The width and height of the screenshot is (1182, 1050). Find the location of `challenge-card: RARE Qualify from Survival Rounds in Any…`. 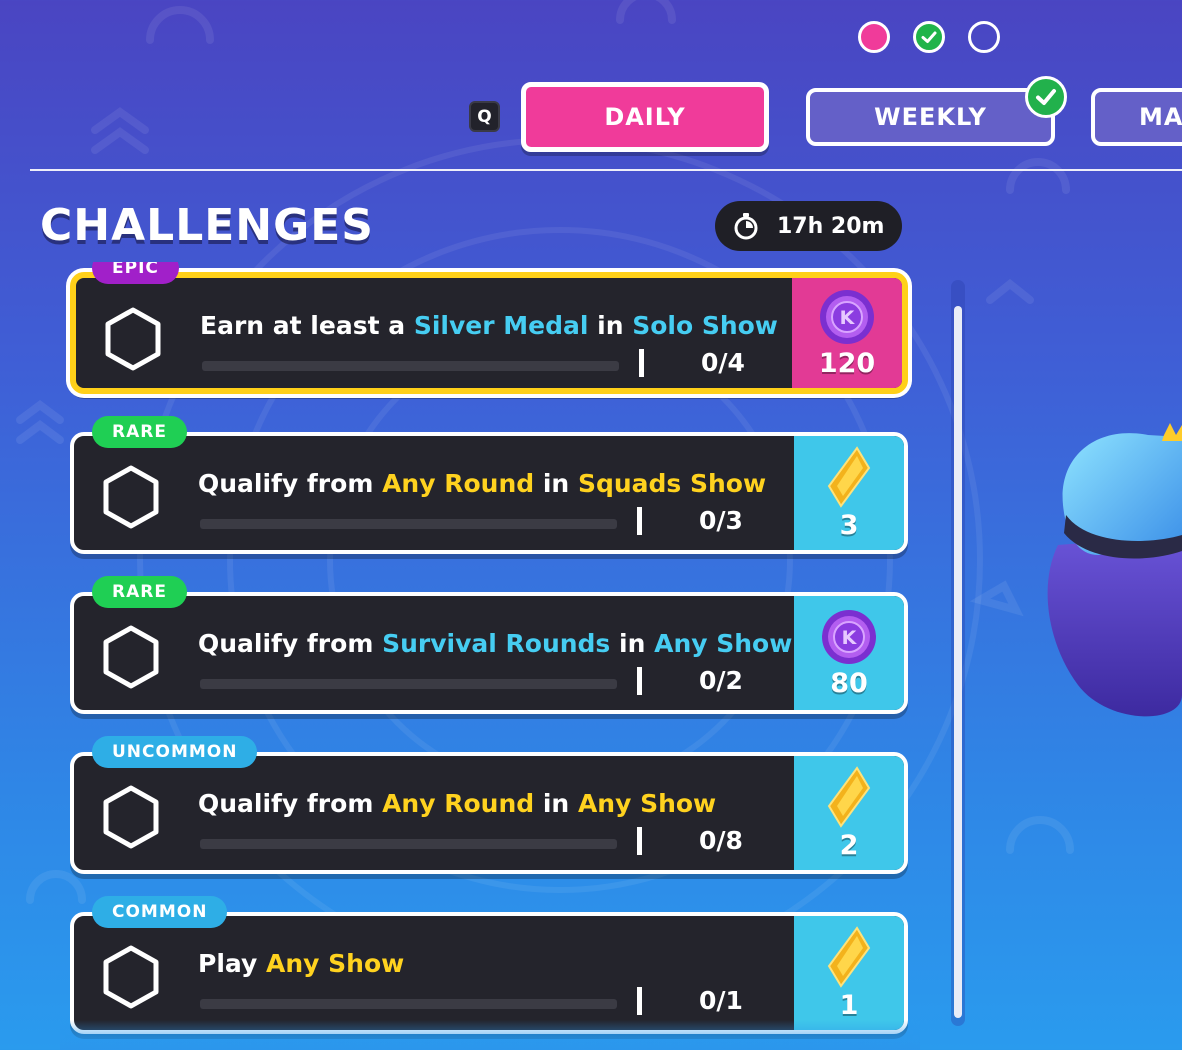

challenge-card: RARE Qualify from Survival Rounds in Any… is located at coordinates (489, 645).